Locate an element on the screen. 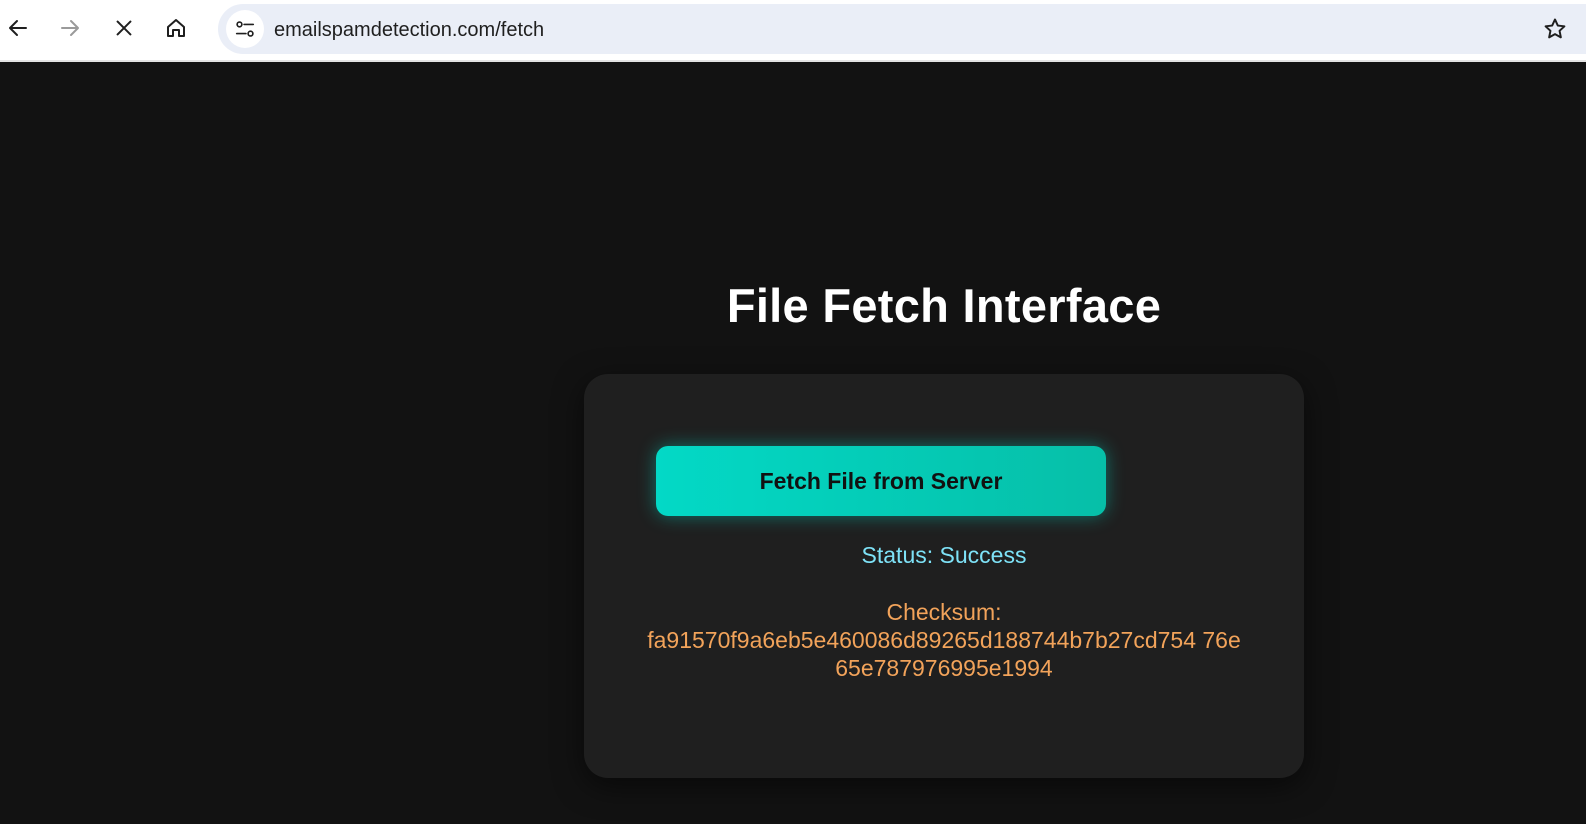 This screenshot has height=824, width=1586. tune-icon is located at coordinates (245, 29).